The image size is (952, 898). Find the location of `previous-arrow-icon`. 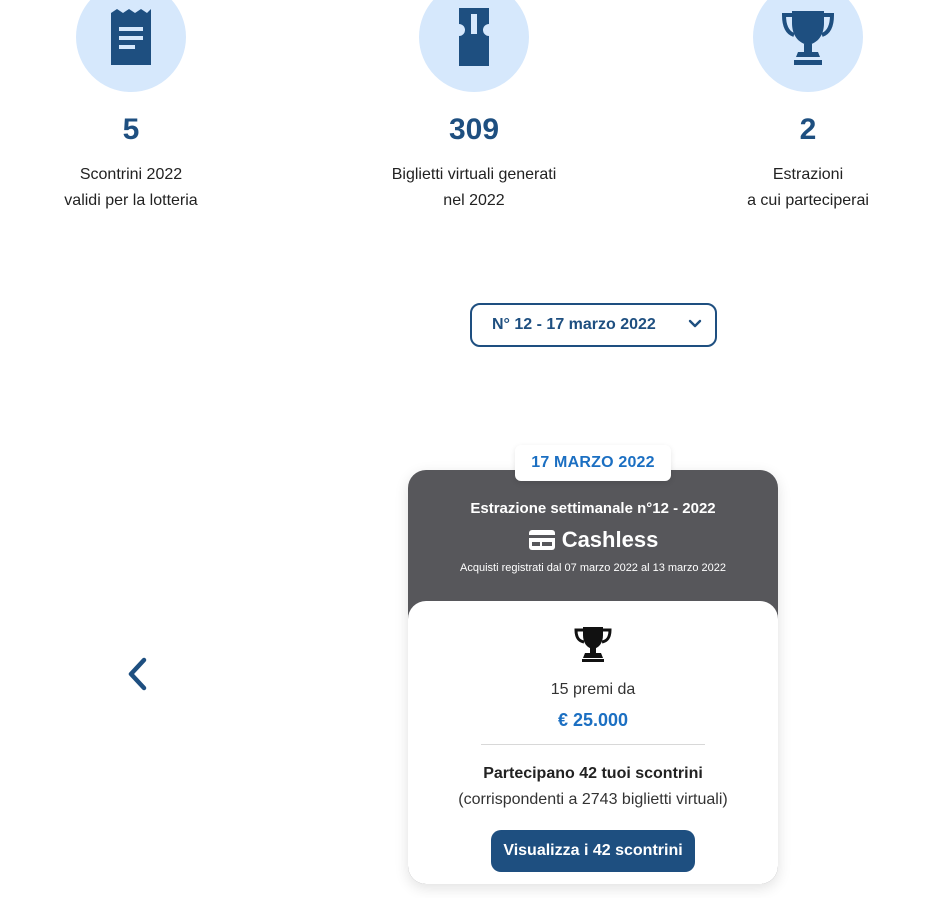

previous-arrow-icon is located at coordinates (138, 674).